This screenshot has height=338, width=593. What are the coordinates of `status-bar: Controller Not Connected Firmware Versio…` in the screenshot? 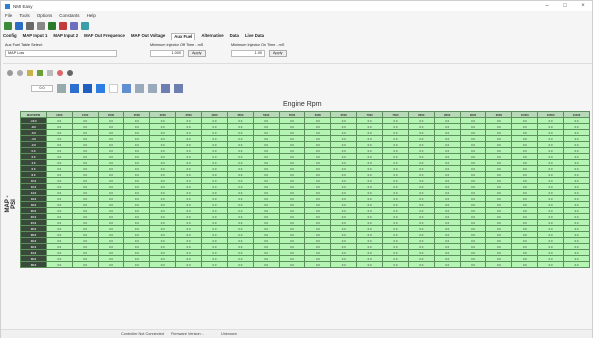 It's located at (296, 333).